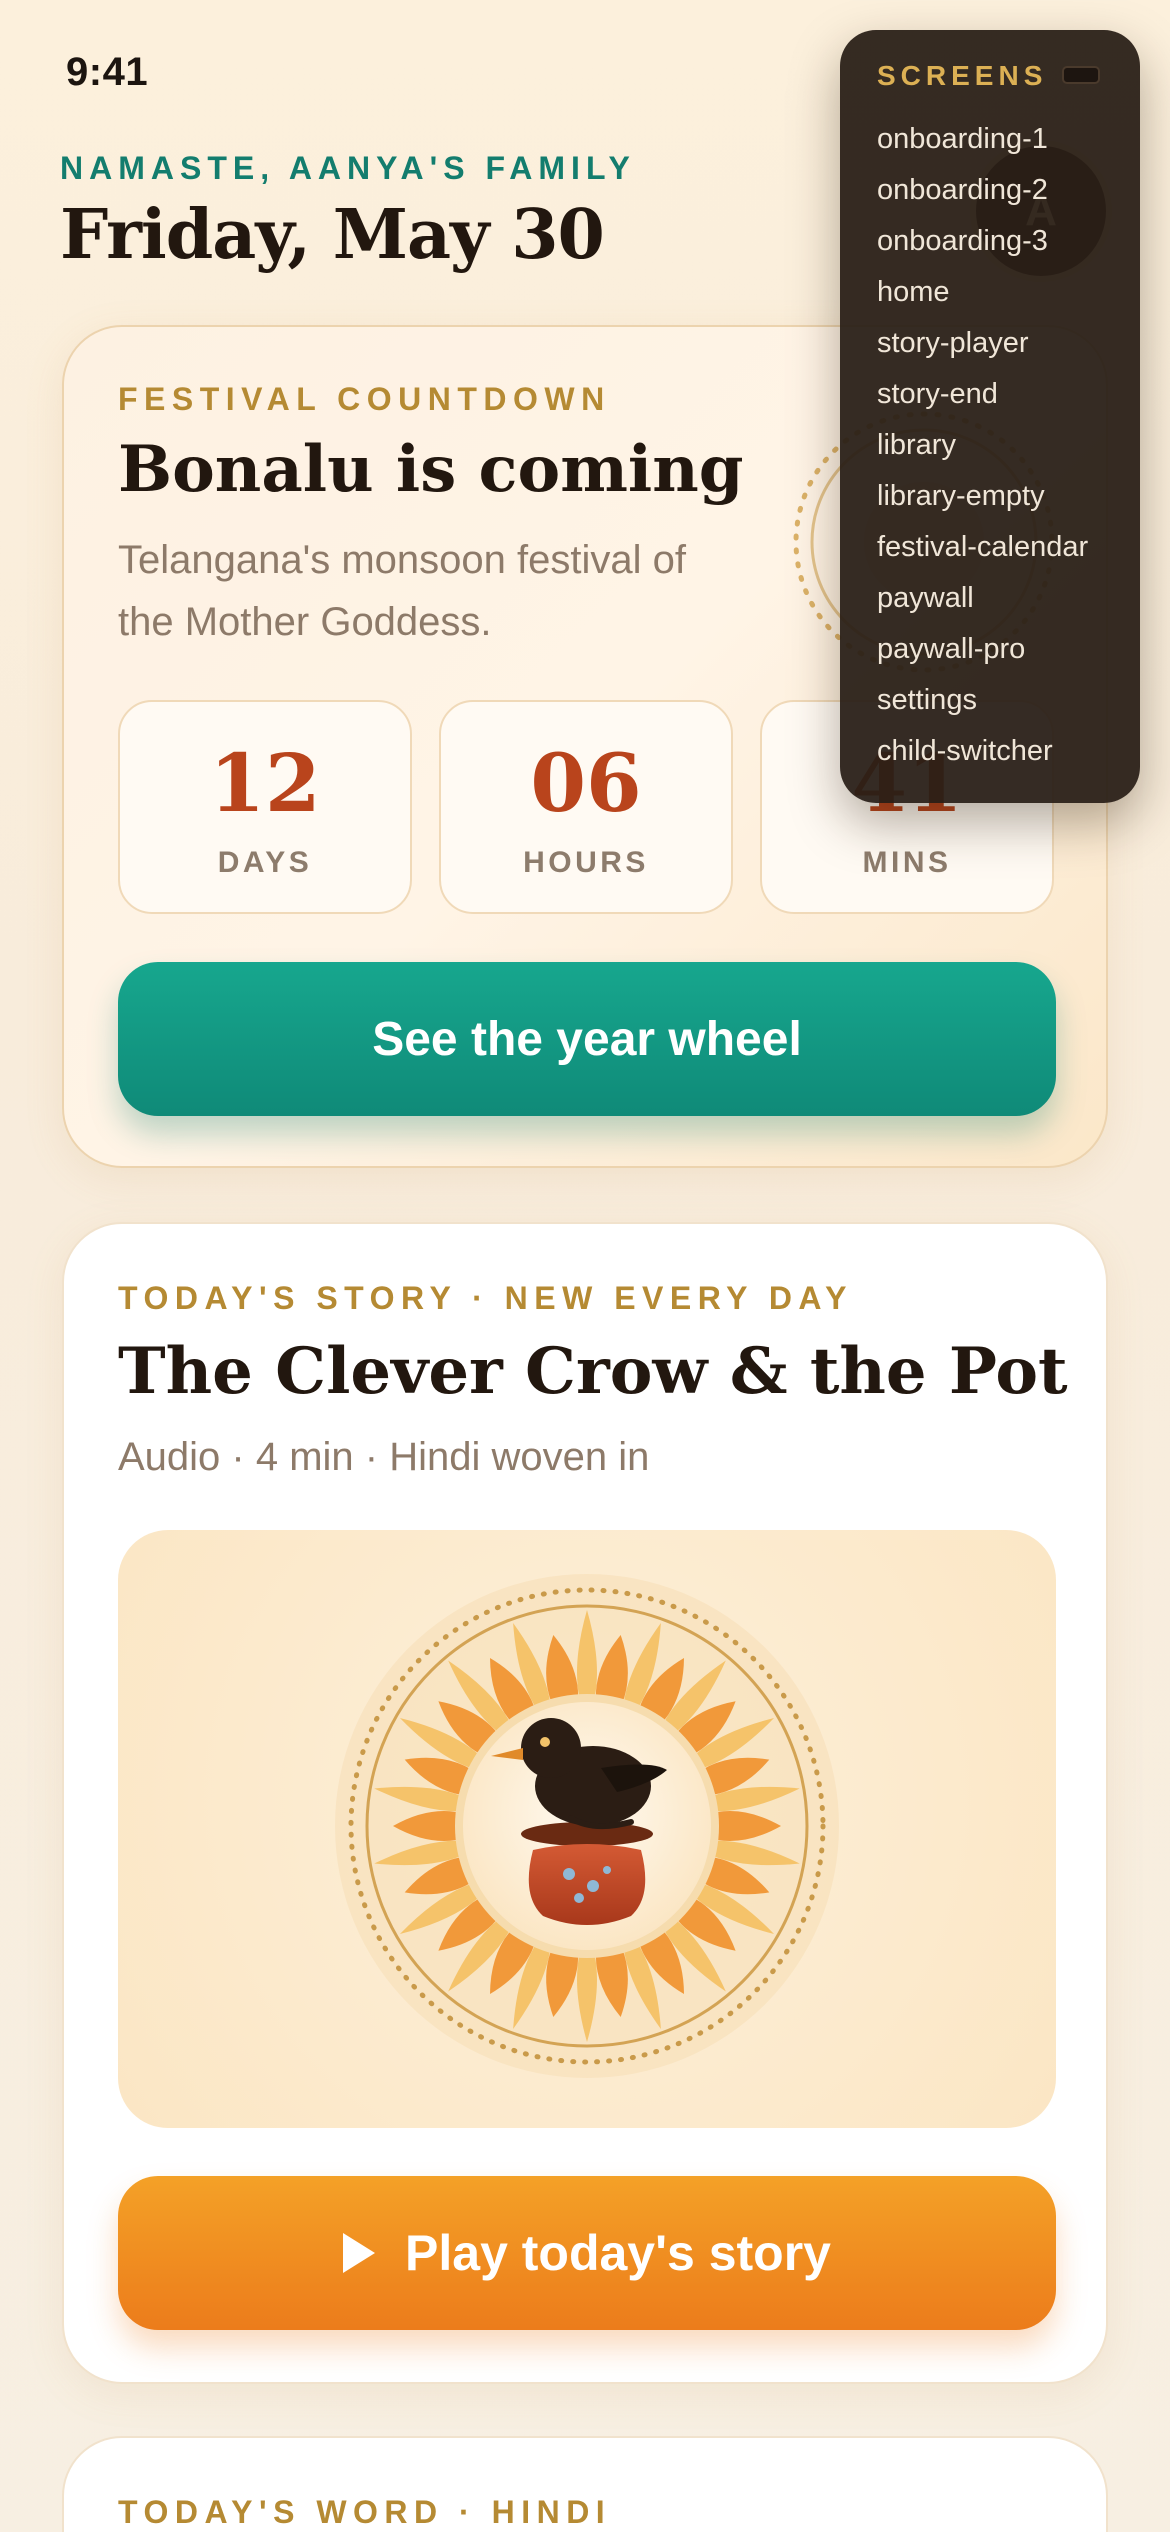 The width and height of the screenshot is (1170, 2532). I want to click on screen-link-library-empty: library-empty, so click(1008, 496).